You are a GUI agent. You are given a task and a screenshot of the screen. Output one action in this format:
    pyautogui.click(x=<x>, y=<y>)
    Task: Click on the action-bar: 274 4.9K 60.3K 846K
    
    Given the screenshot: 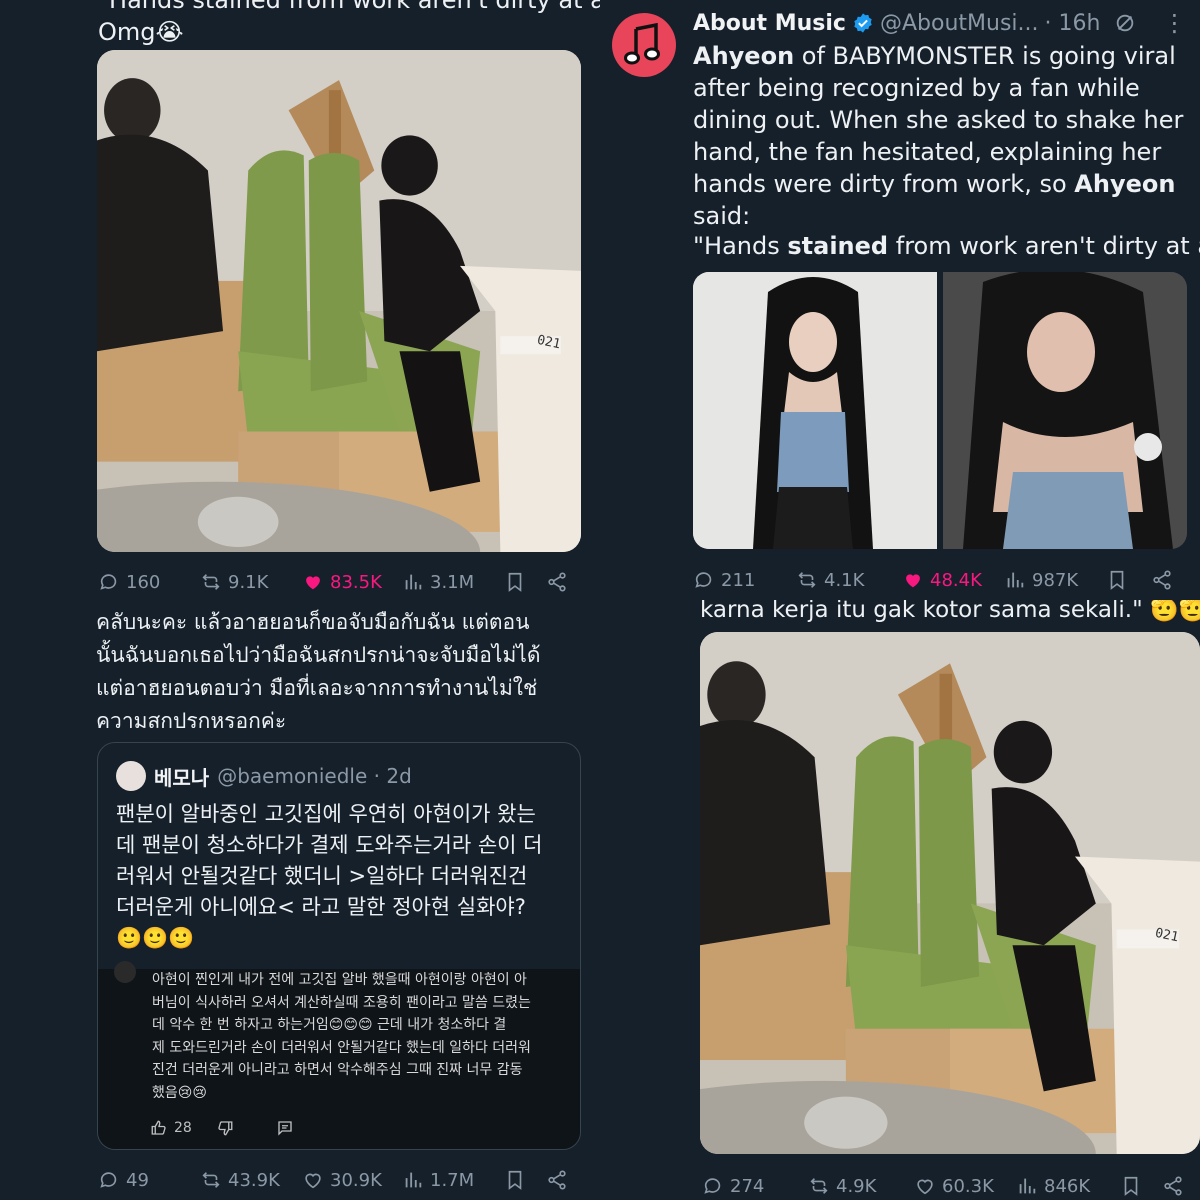 What is the action you would take?
    pyautogui.click(x=900, y=1186)
    